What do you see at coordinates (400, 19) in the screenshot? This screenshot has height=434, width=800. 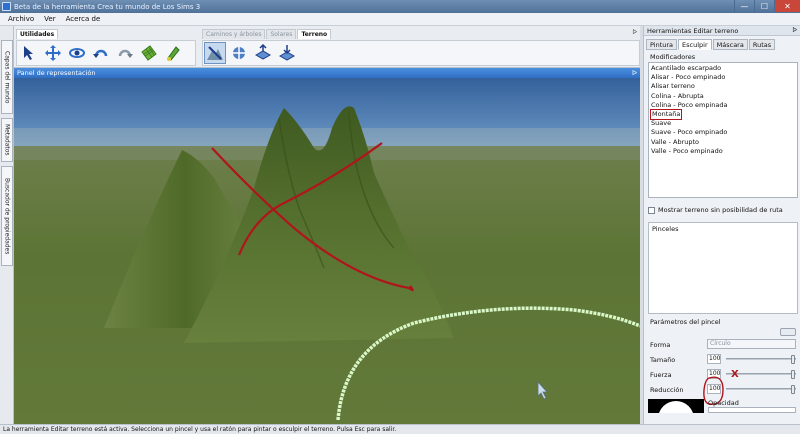 I see `menu-bar: Archivo Ver Acerca de` at bounding box center [400, 19].